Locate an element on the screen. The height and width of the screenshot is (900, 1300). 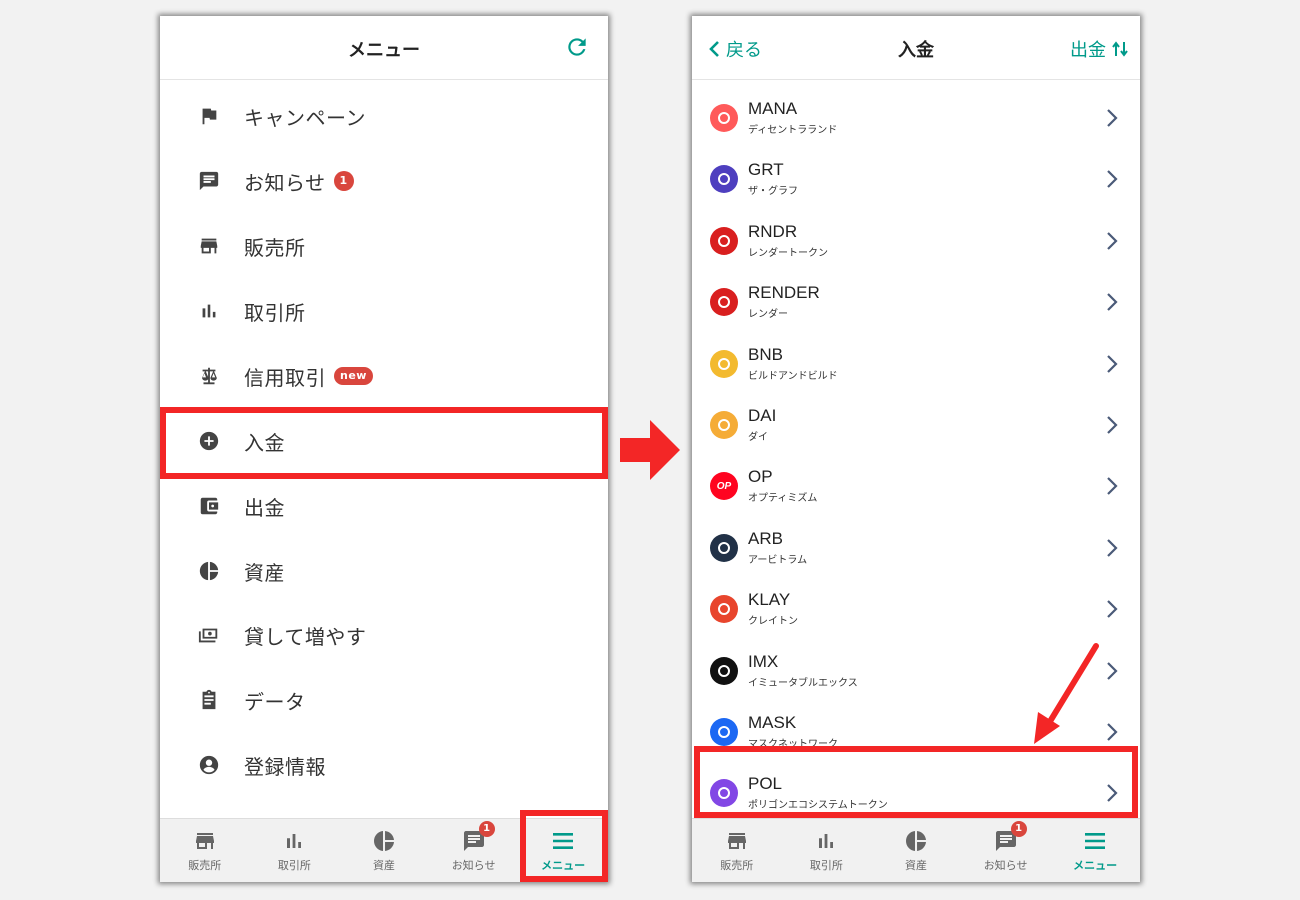
tab-icon-wrap: 1 is located at coordinates (478, 836).